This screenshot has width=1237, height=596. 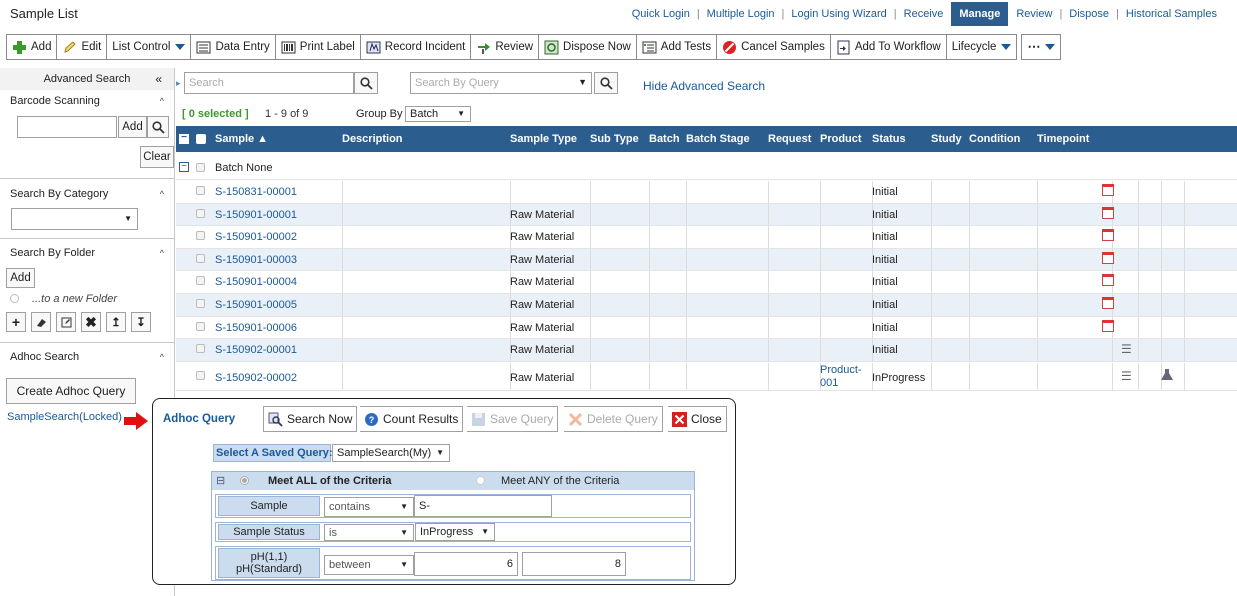 What do you see at coordinates (706, 237) in the screenshot?
I see `table-row: S-150901-00002 Raw Material Initial` at bounding box center [706, 237].